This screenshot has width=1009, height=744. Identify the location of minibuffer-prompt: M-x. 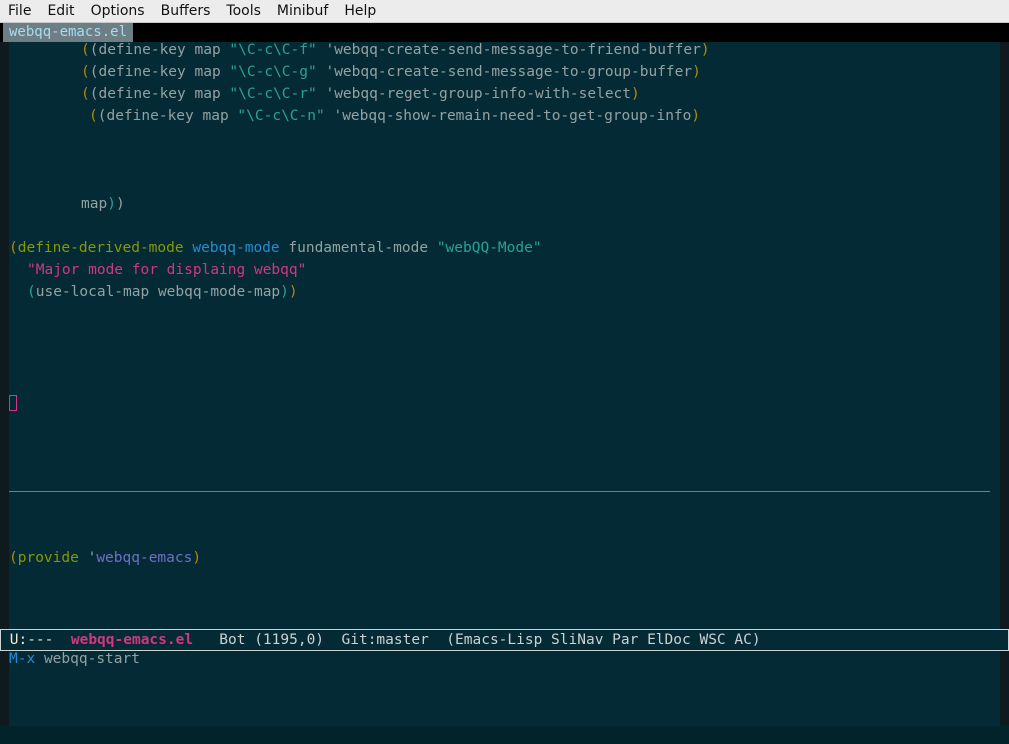
(22, 659).